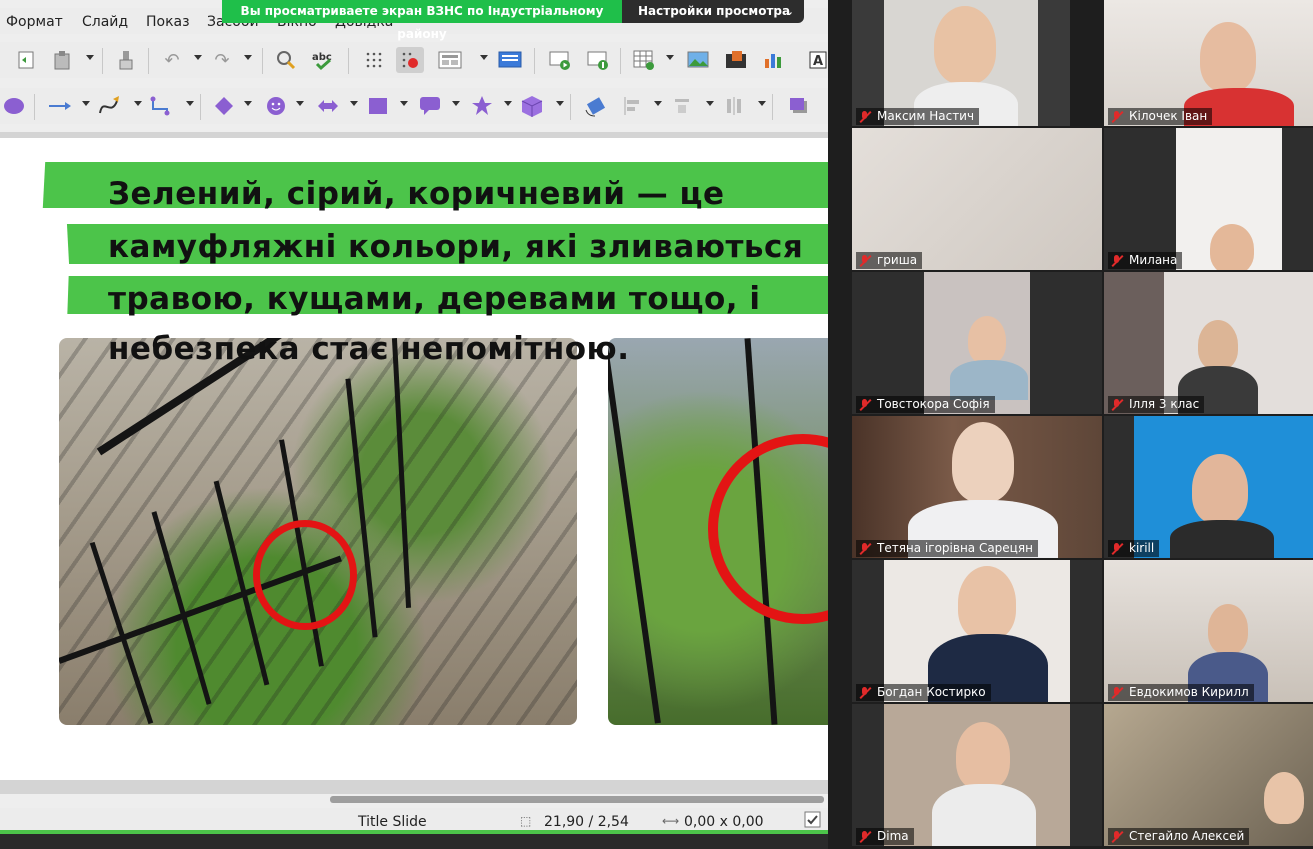 This screenshot has width=1313, height=849. What do you see at coordinates (586, 822) in the screenshot?
I see `position-status: 21,90 / 2,54` at bounding box center [586, 822].